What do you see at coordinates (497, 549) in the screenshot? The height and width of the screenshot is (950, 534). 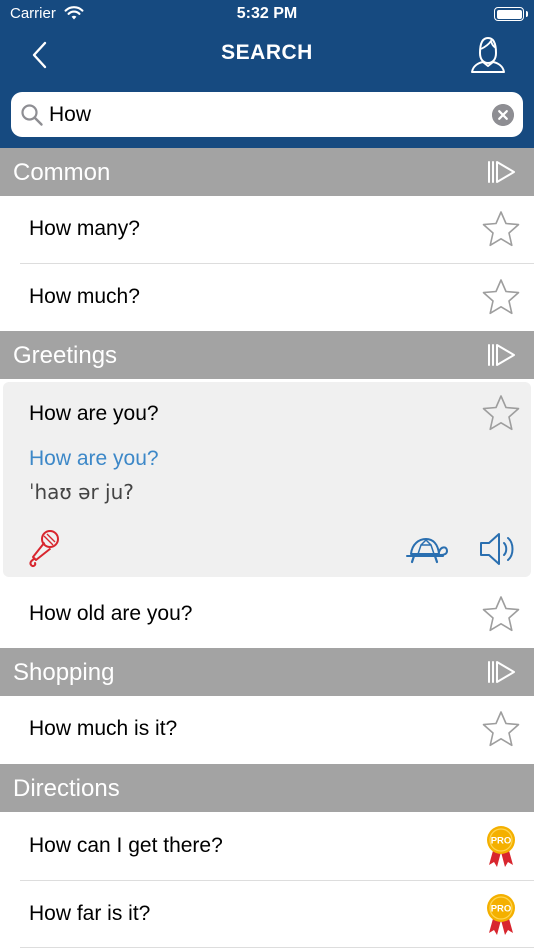 I see `speaker-icon` at bounding box center [497, 549].